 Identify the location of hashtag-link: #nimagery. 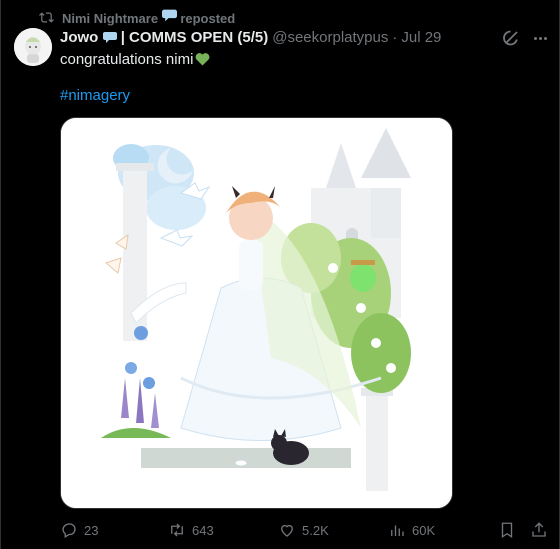
(95, 95).